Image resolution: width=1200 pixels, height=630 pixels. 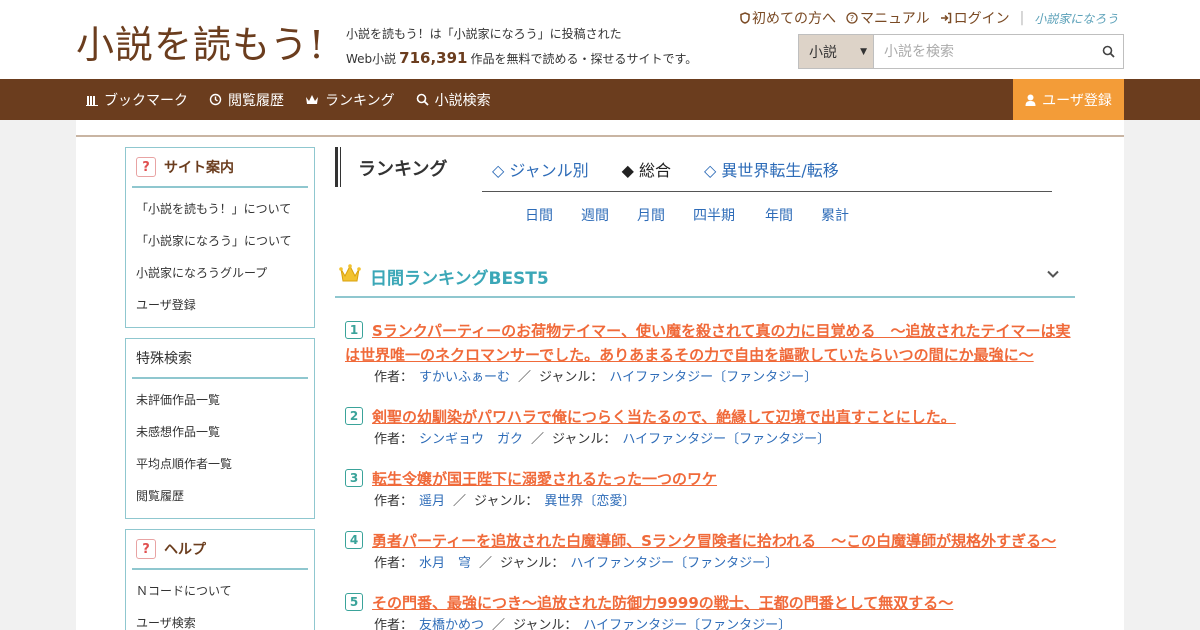 What do you see at coordinates (354, 416) in the screenshot?
I see `rank-number-badge: 2` at bounding box center [354, 416].